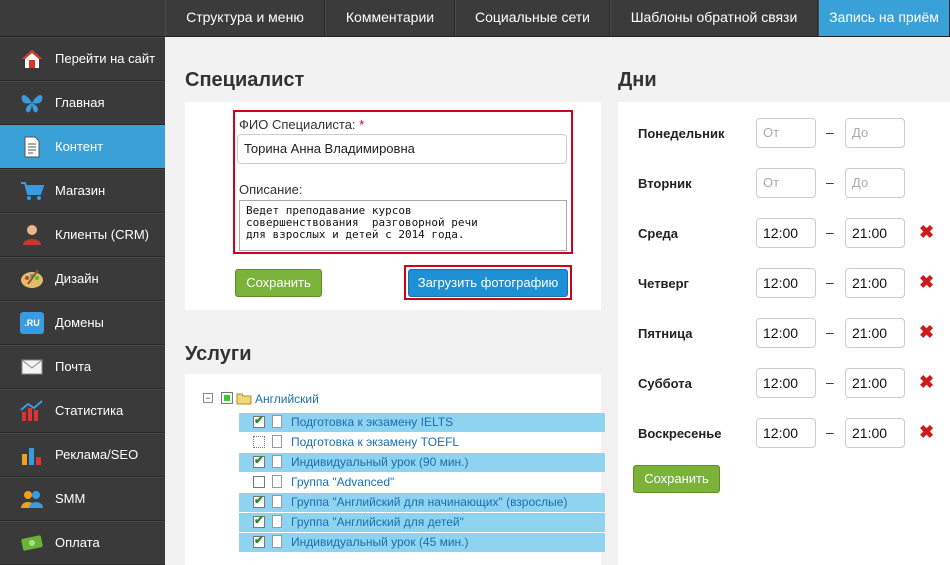 This screenshot has width=950, height=565. I want to click on wednesday-to-input: 21:00, so click(875, 233).